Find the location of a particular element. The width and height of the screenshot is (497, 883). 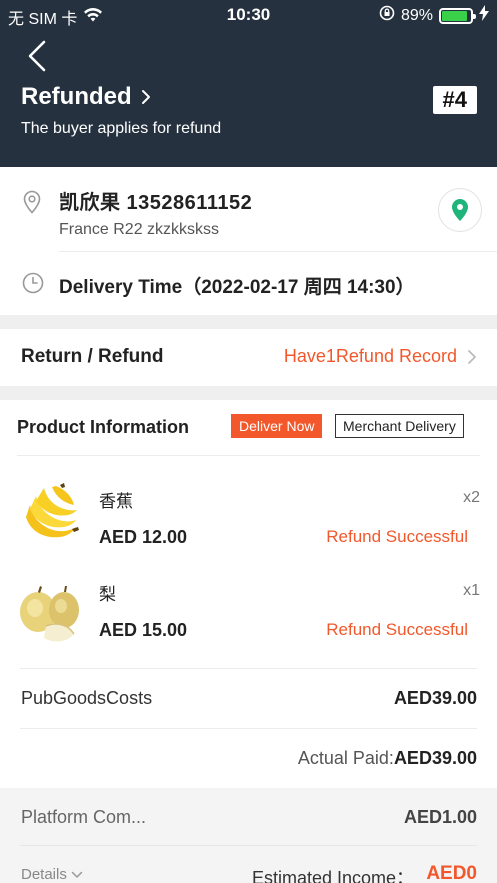

pear-image is located at coordinates (49, 614).